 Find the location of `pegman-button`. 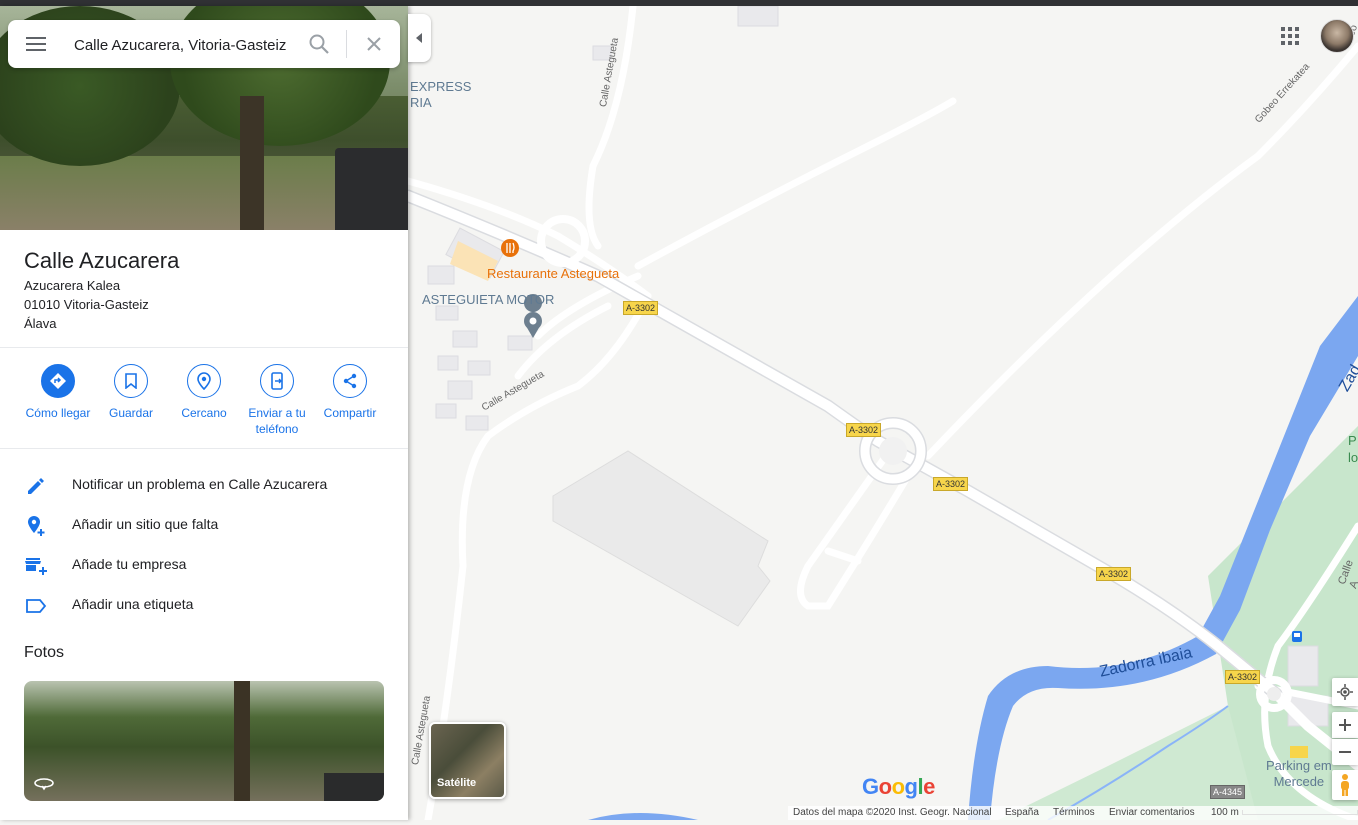

pegman-button is located at coordinates (1345, 785).